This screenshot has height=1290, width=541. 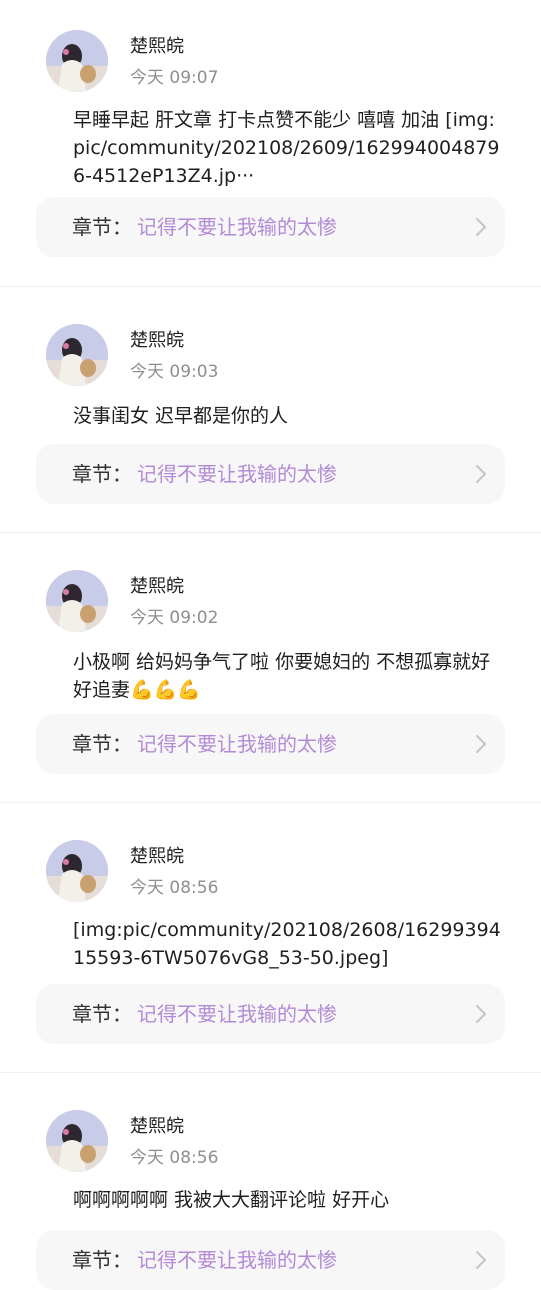 I want to click on timestamp: 今天 09:03, so click(x=174, y=372).